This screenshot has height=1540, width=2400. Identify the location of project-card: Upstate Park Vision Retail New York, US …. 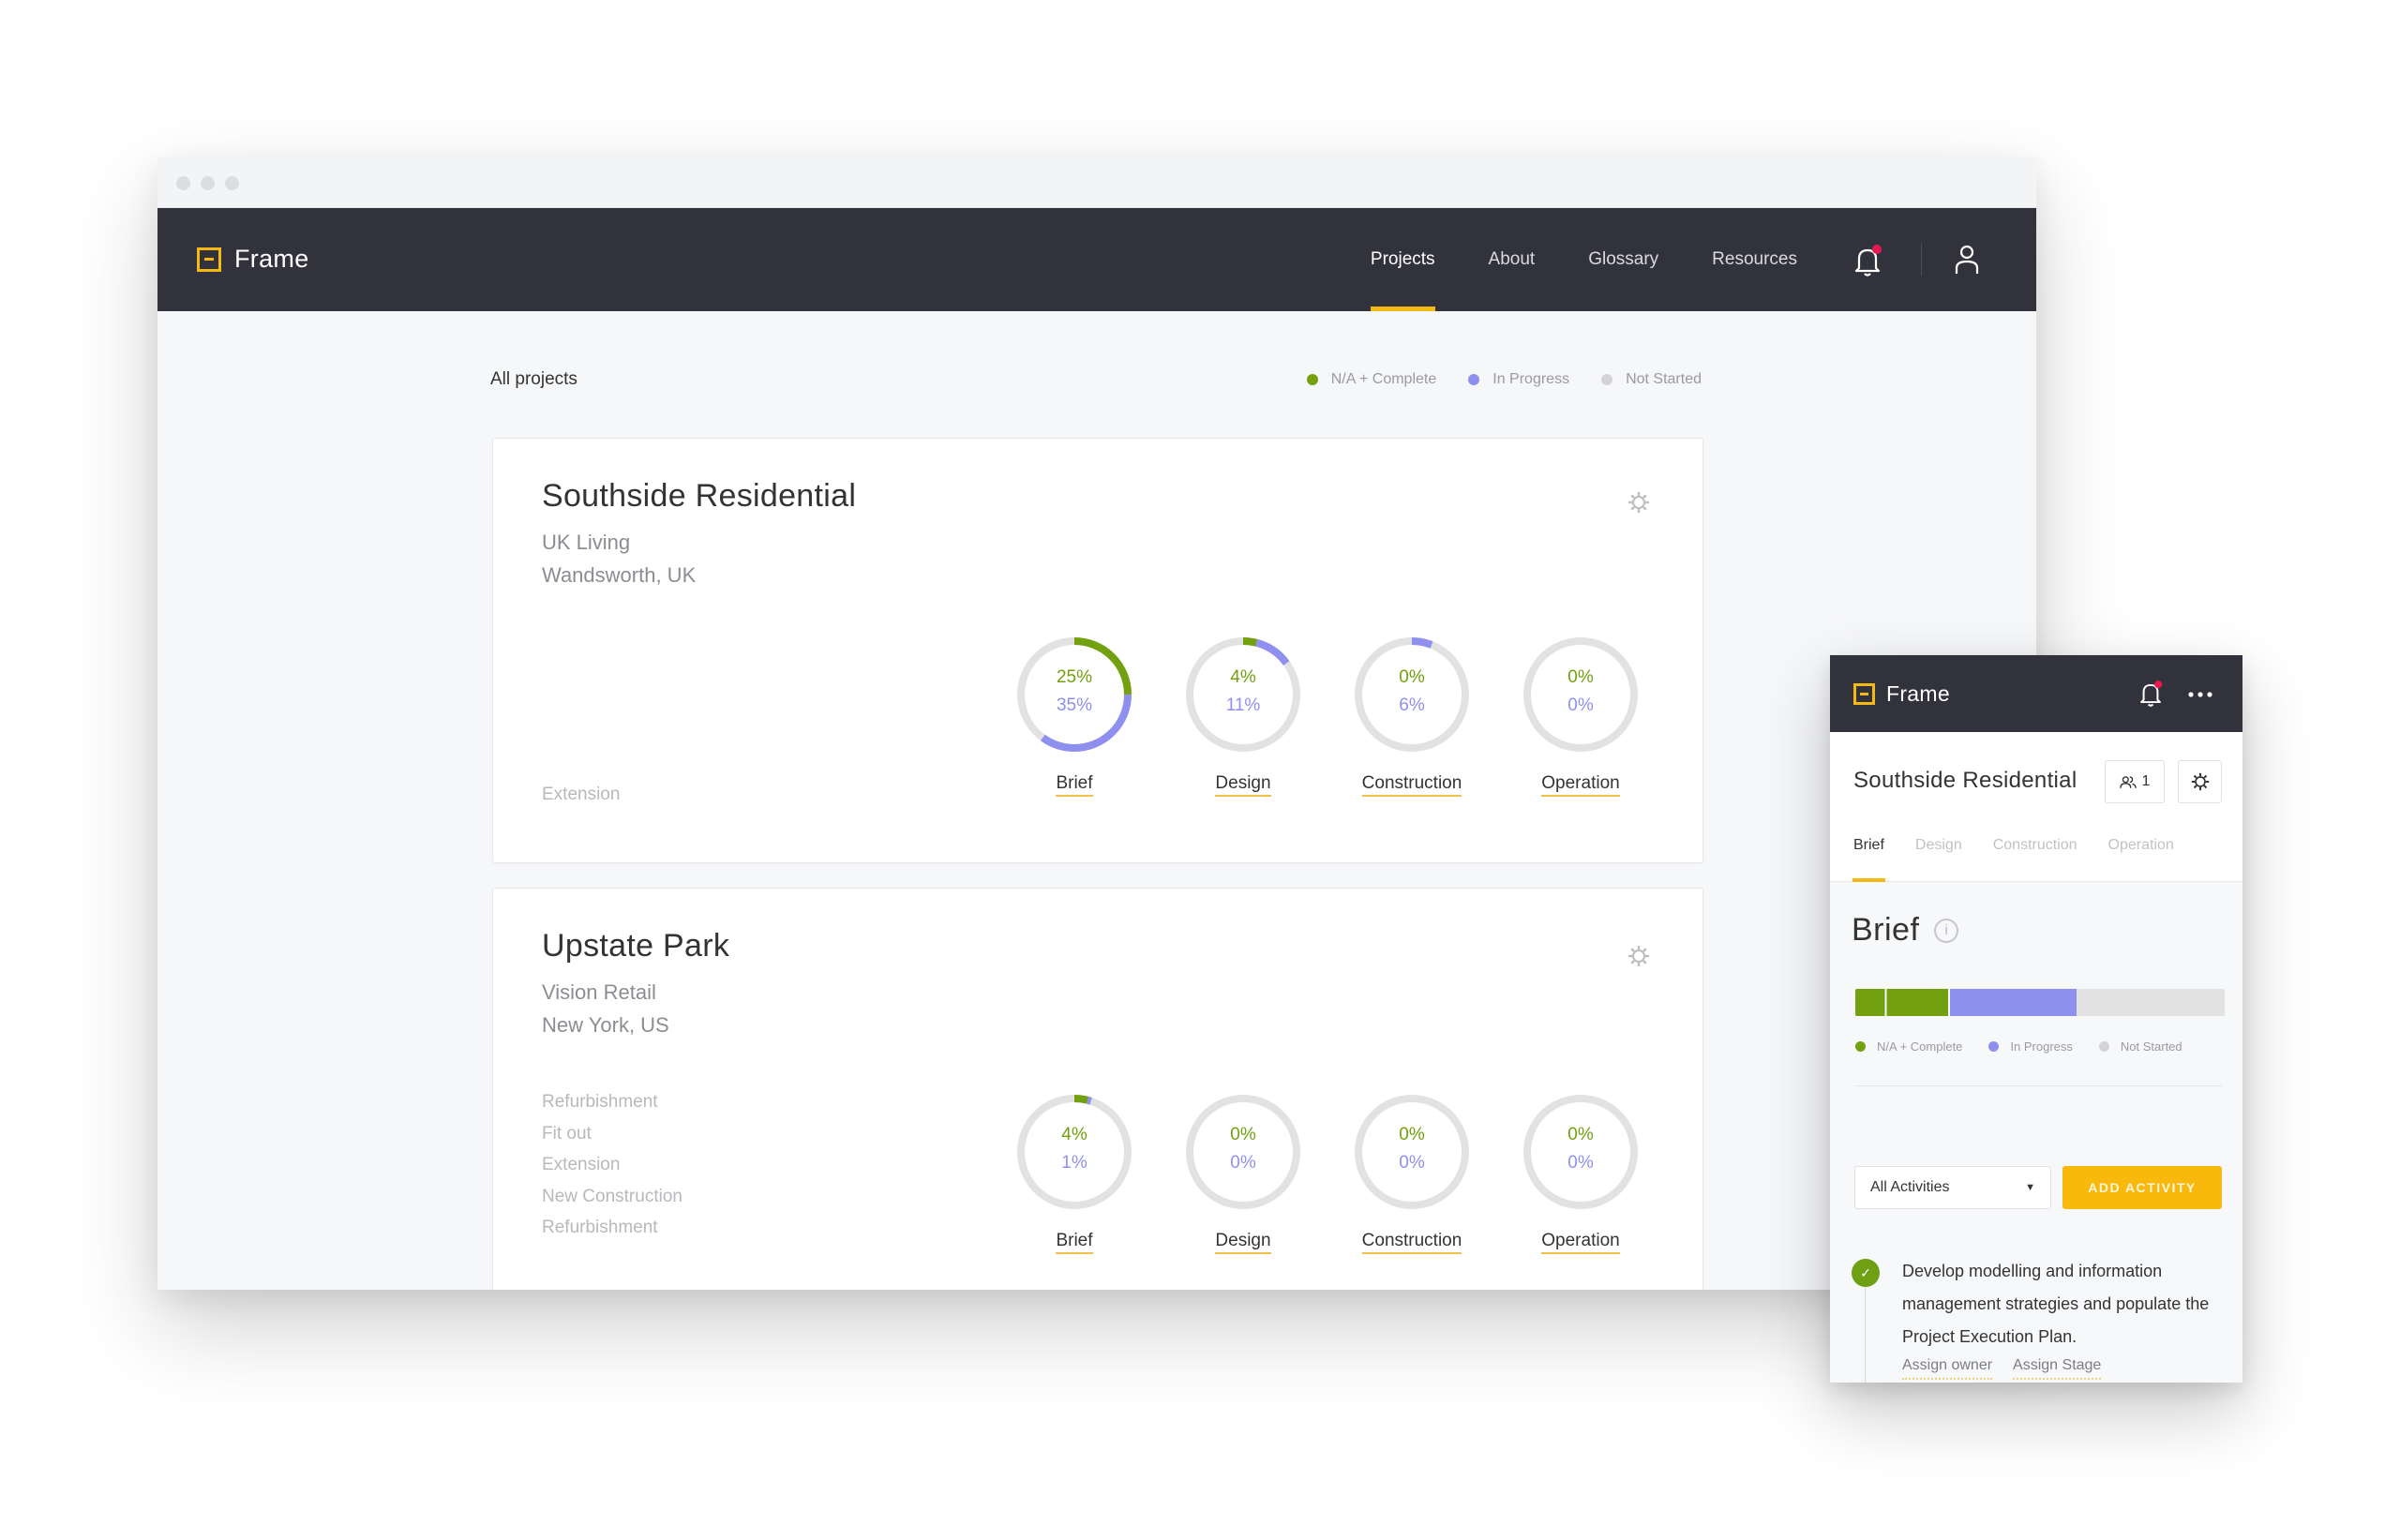
(1097, 1089).